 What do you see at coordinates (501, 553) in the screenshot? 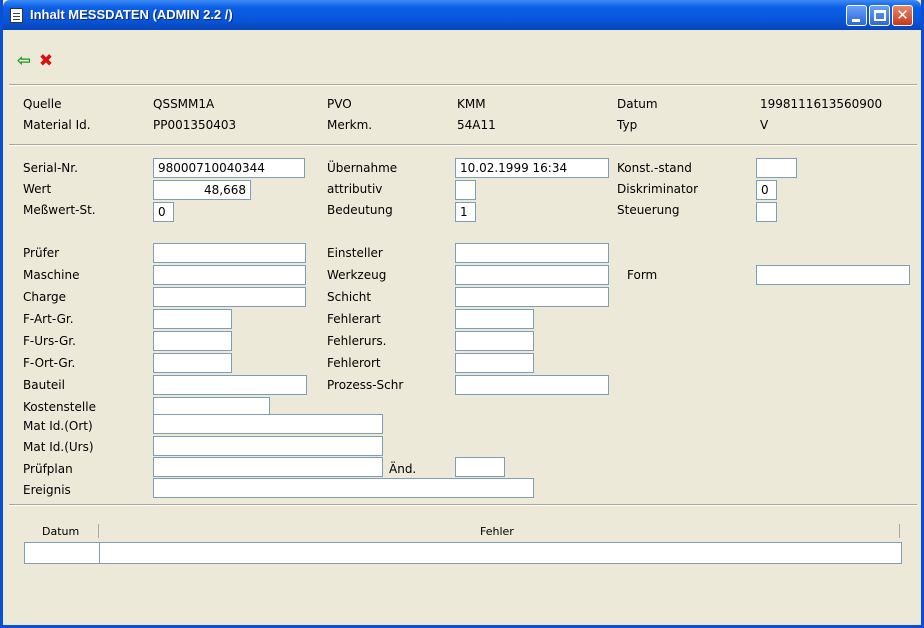
I see `grid-cell-fehler` at bounding box center [501, 553].